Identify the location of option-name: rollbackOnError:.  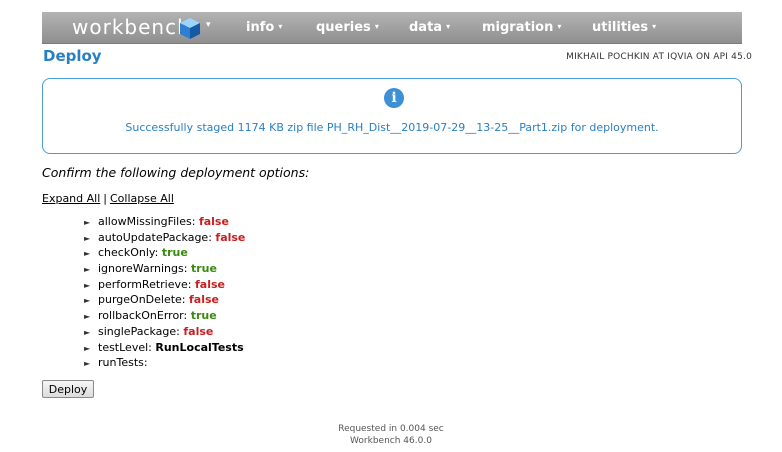
(143, 316).